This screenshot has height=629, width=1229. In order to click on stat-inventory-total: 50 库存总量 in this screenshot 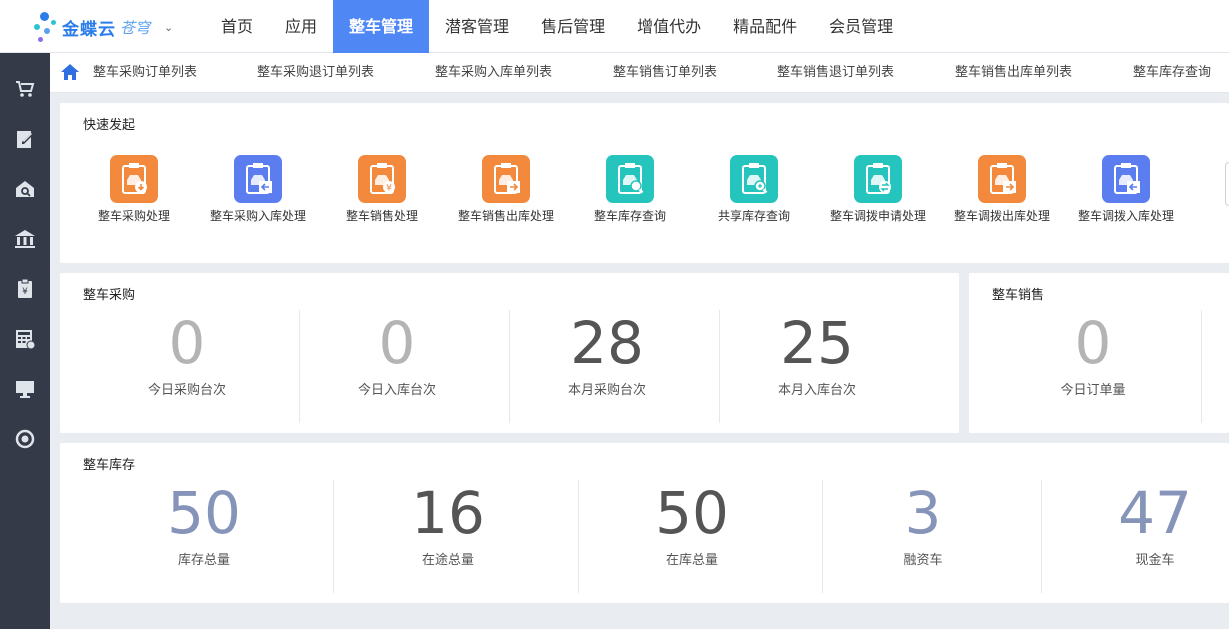, I will do `click(204, 524)`.